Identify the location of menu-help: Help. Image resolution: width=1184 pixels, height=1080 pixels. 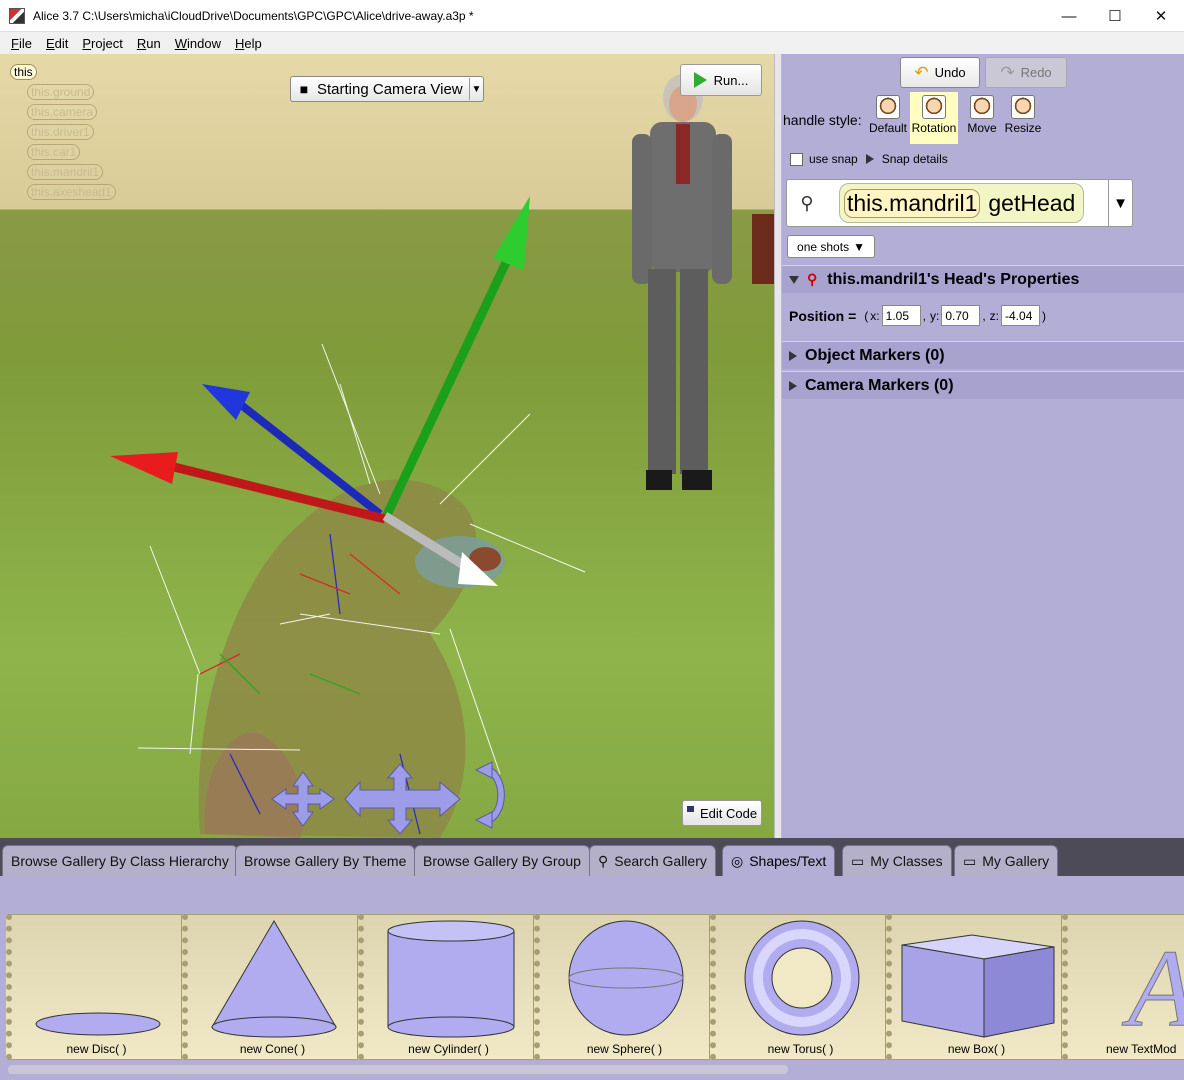
(248, 43).